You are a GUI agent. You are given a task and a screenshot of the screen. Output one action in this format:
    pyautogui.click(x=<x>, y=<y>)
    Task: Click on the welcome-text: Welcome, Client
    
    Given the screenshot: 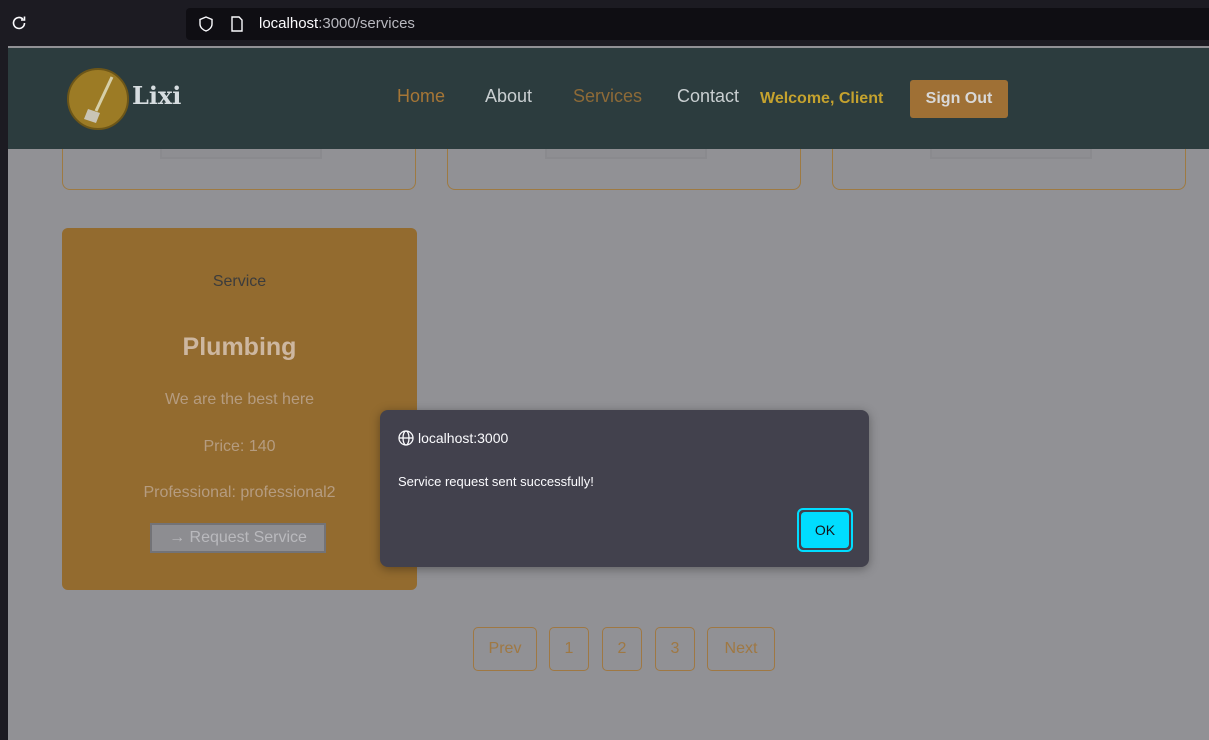 What is the action you would take?
    pyautogui.click(x=822, y=98)
    